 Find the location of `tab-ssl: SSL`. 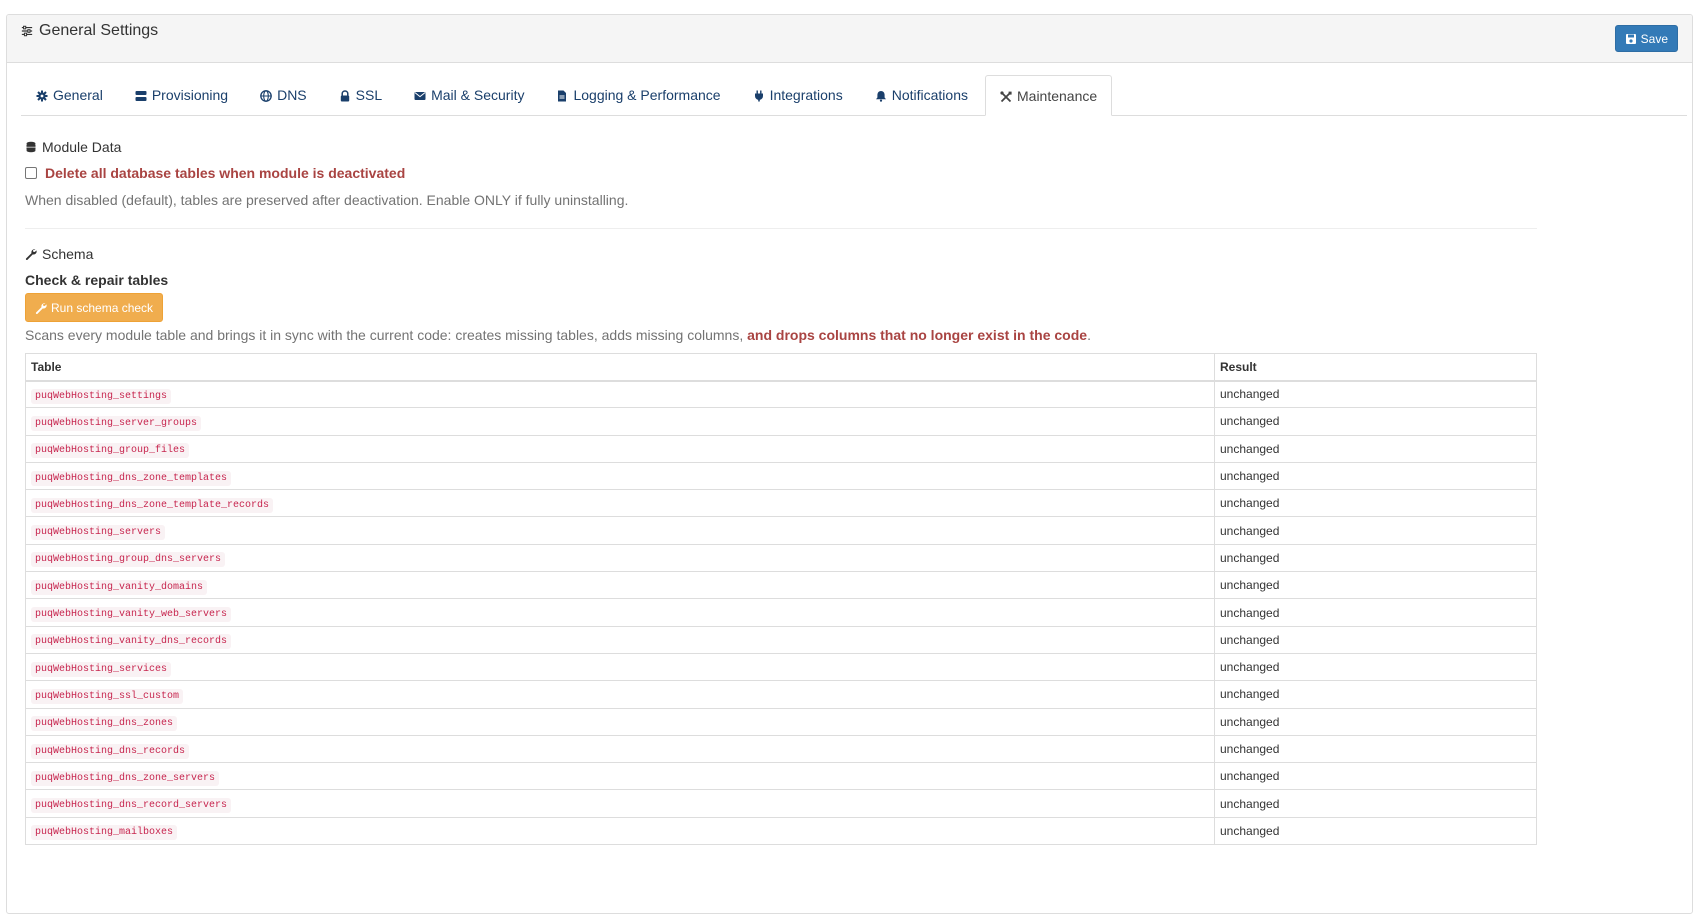

tab-ssl: SSL is located at coordinates (360, 95).